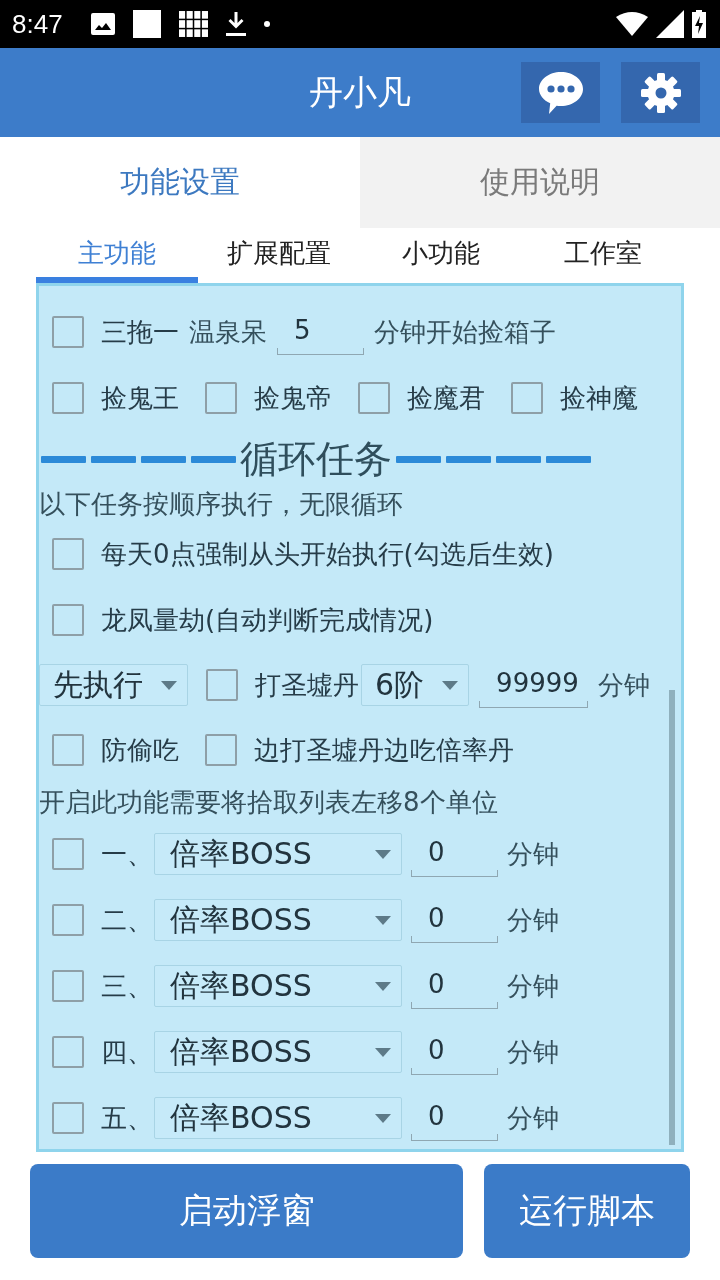 This screenshot has width=720, height=1280. I want to click on speech-bubble-icon, so click(560, 92).